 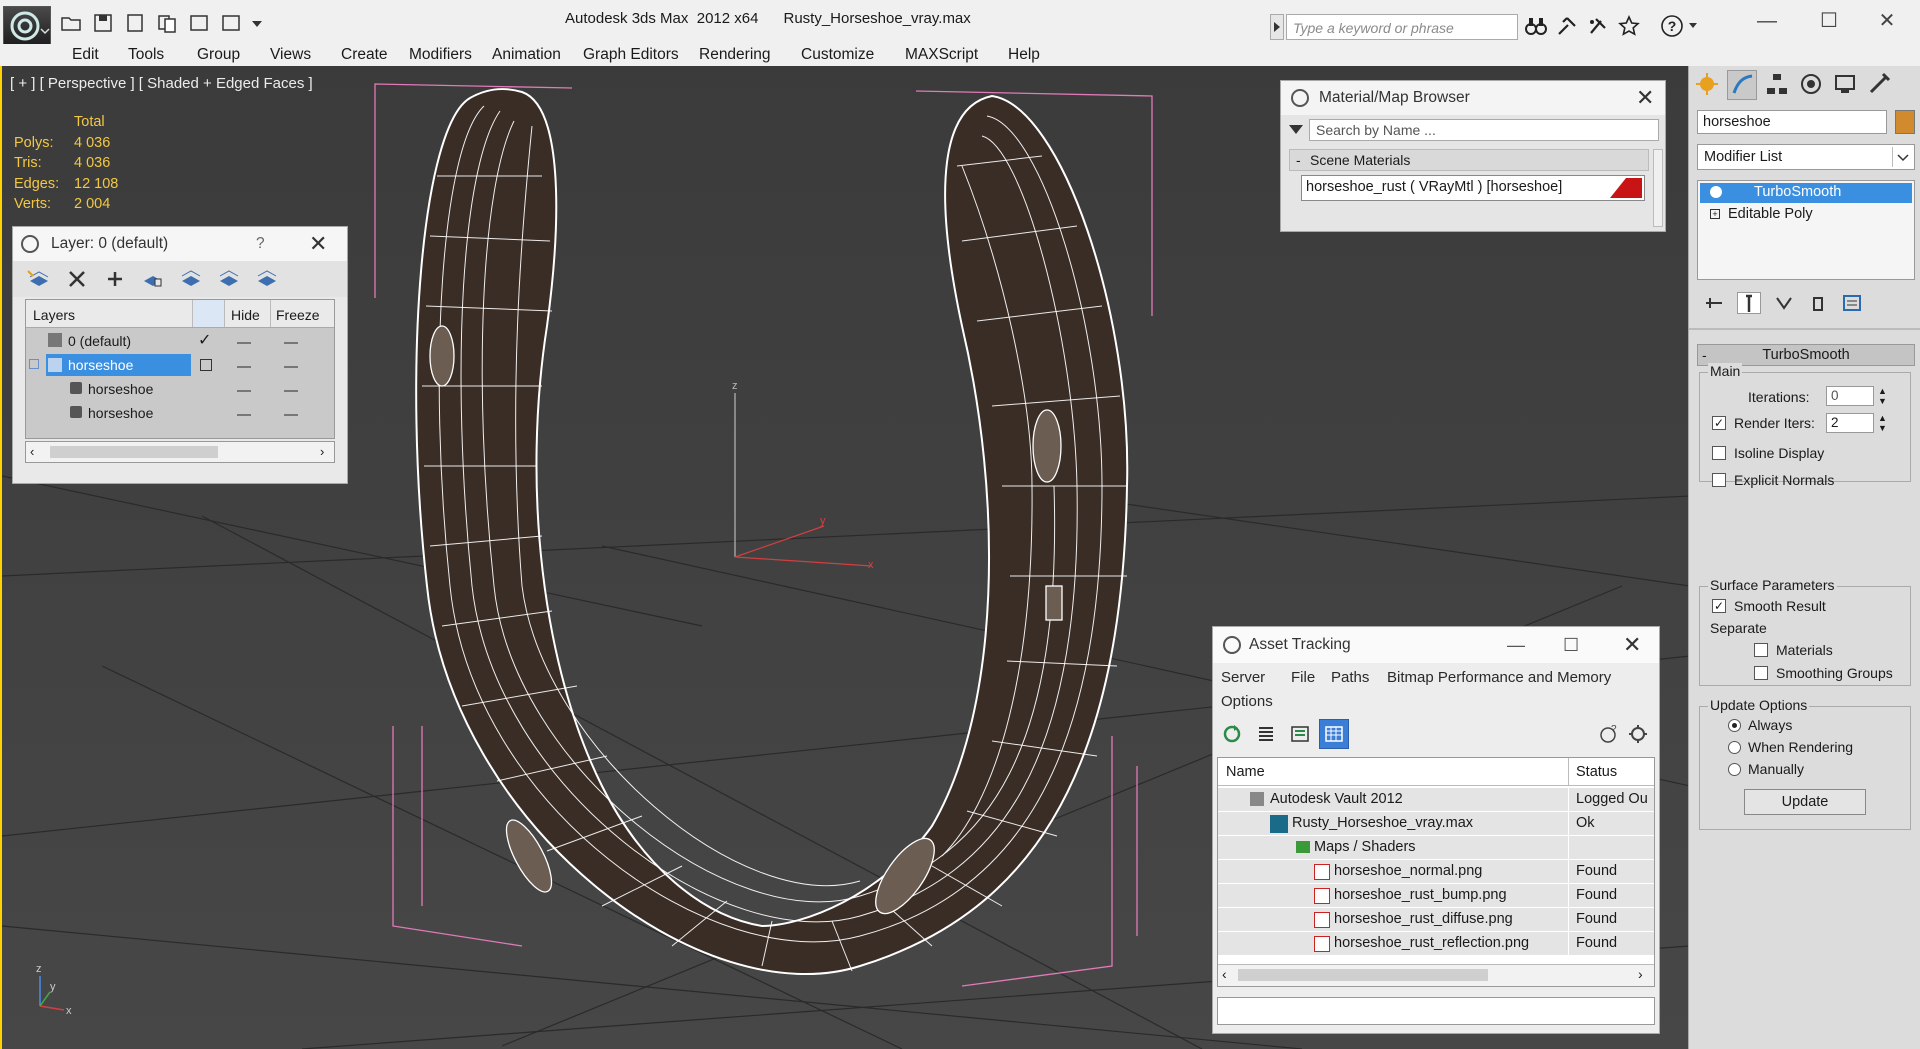 What do you see at coordinates (1742, 85) in the screenshot?
I see `modify-tab-icon` at bounding box center [1742, 85].